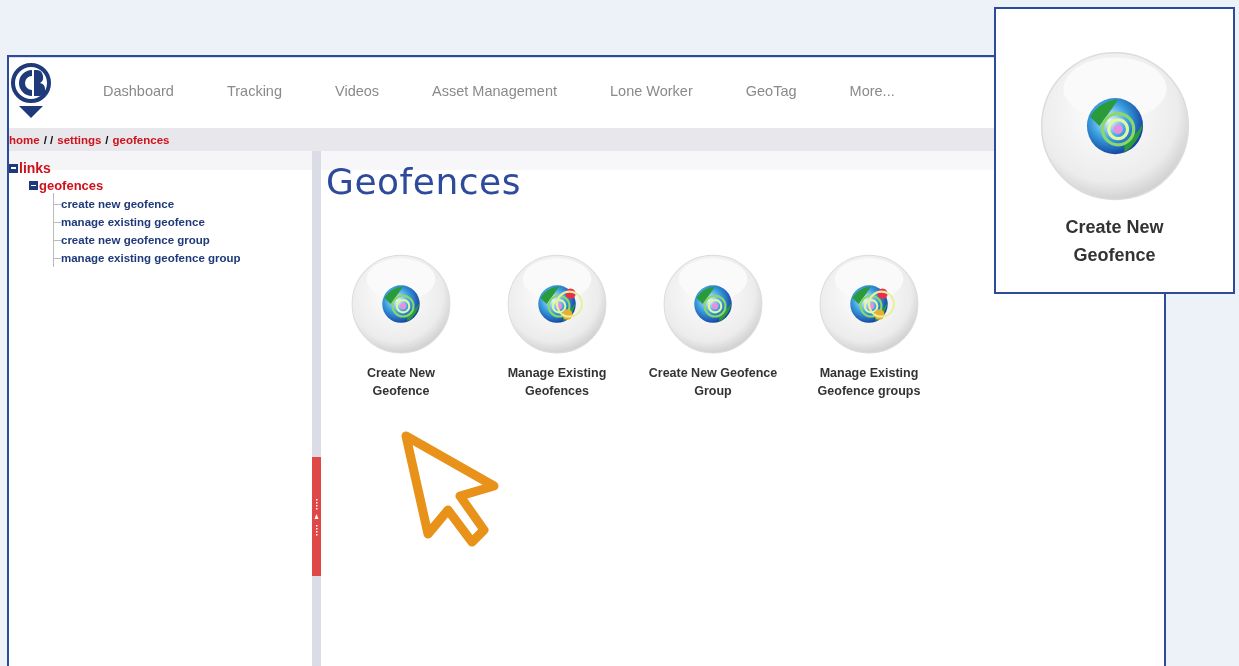 The height and width of the screenshot is (666, 1239). Describe the element at coordinates (71, 185) in the screenshot. I see `tree-folder: geofences` at that location.